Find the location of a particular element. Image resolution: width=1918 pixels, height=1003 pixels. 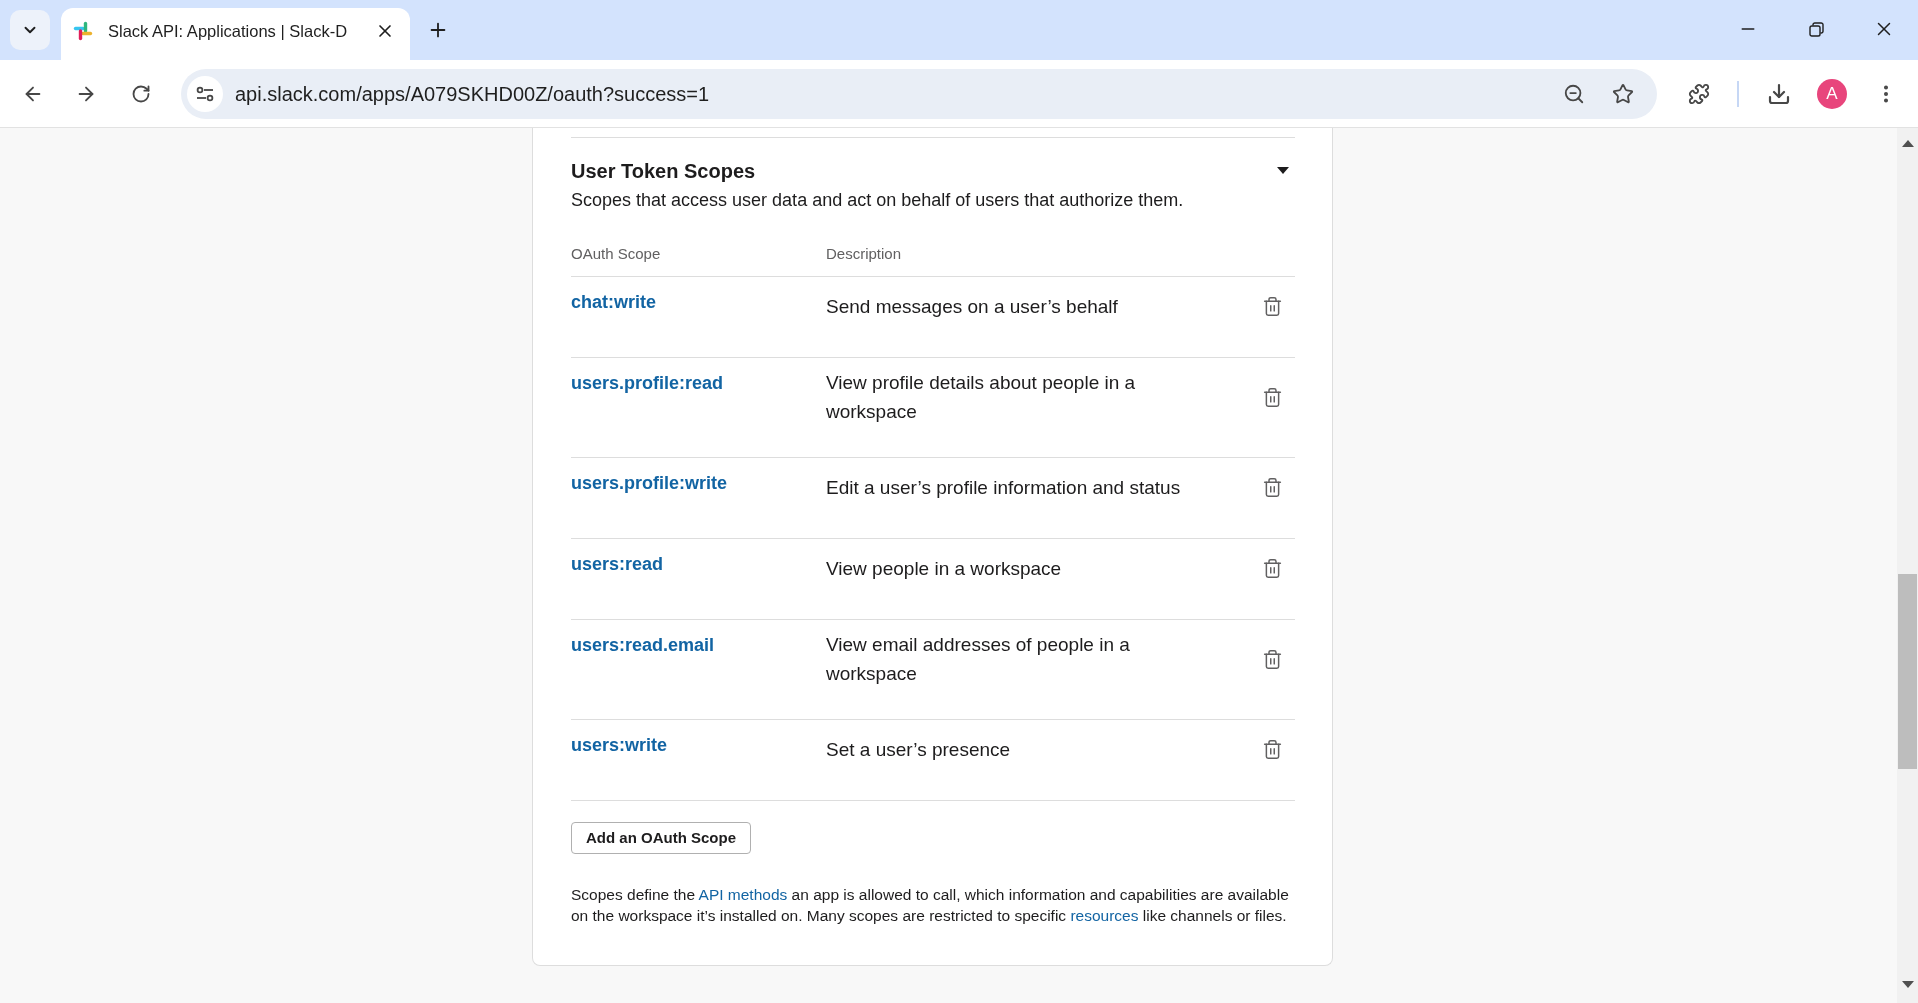

scope-description: Edit a user’s profile information and status is located at coordinates (1003, 488).